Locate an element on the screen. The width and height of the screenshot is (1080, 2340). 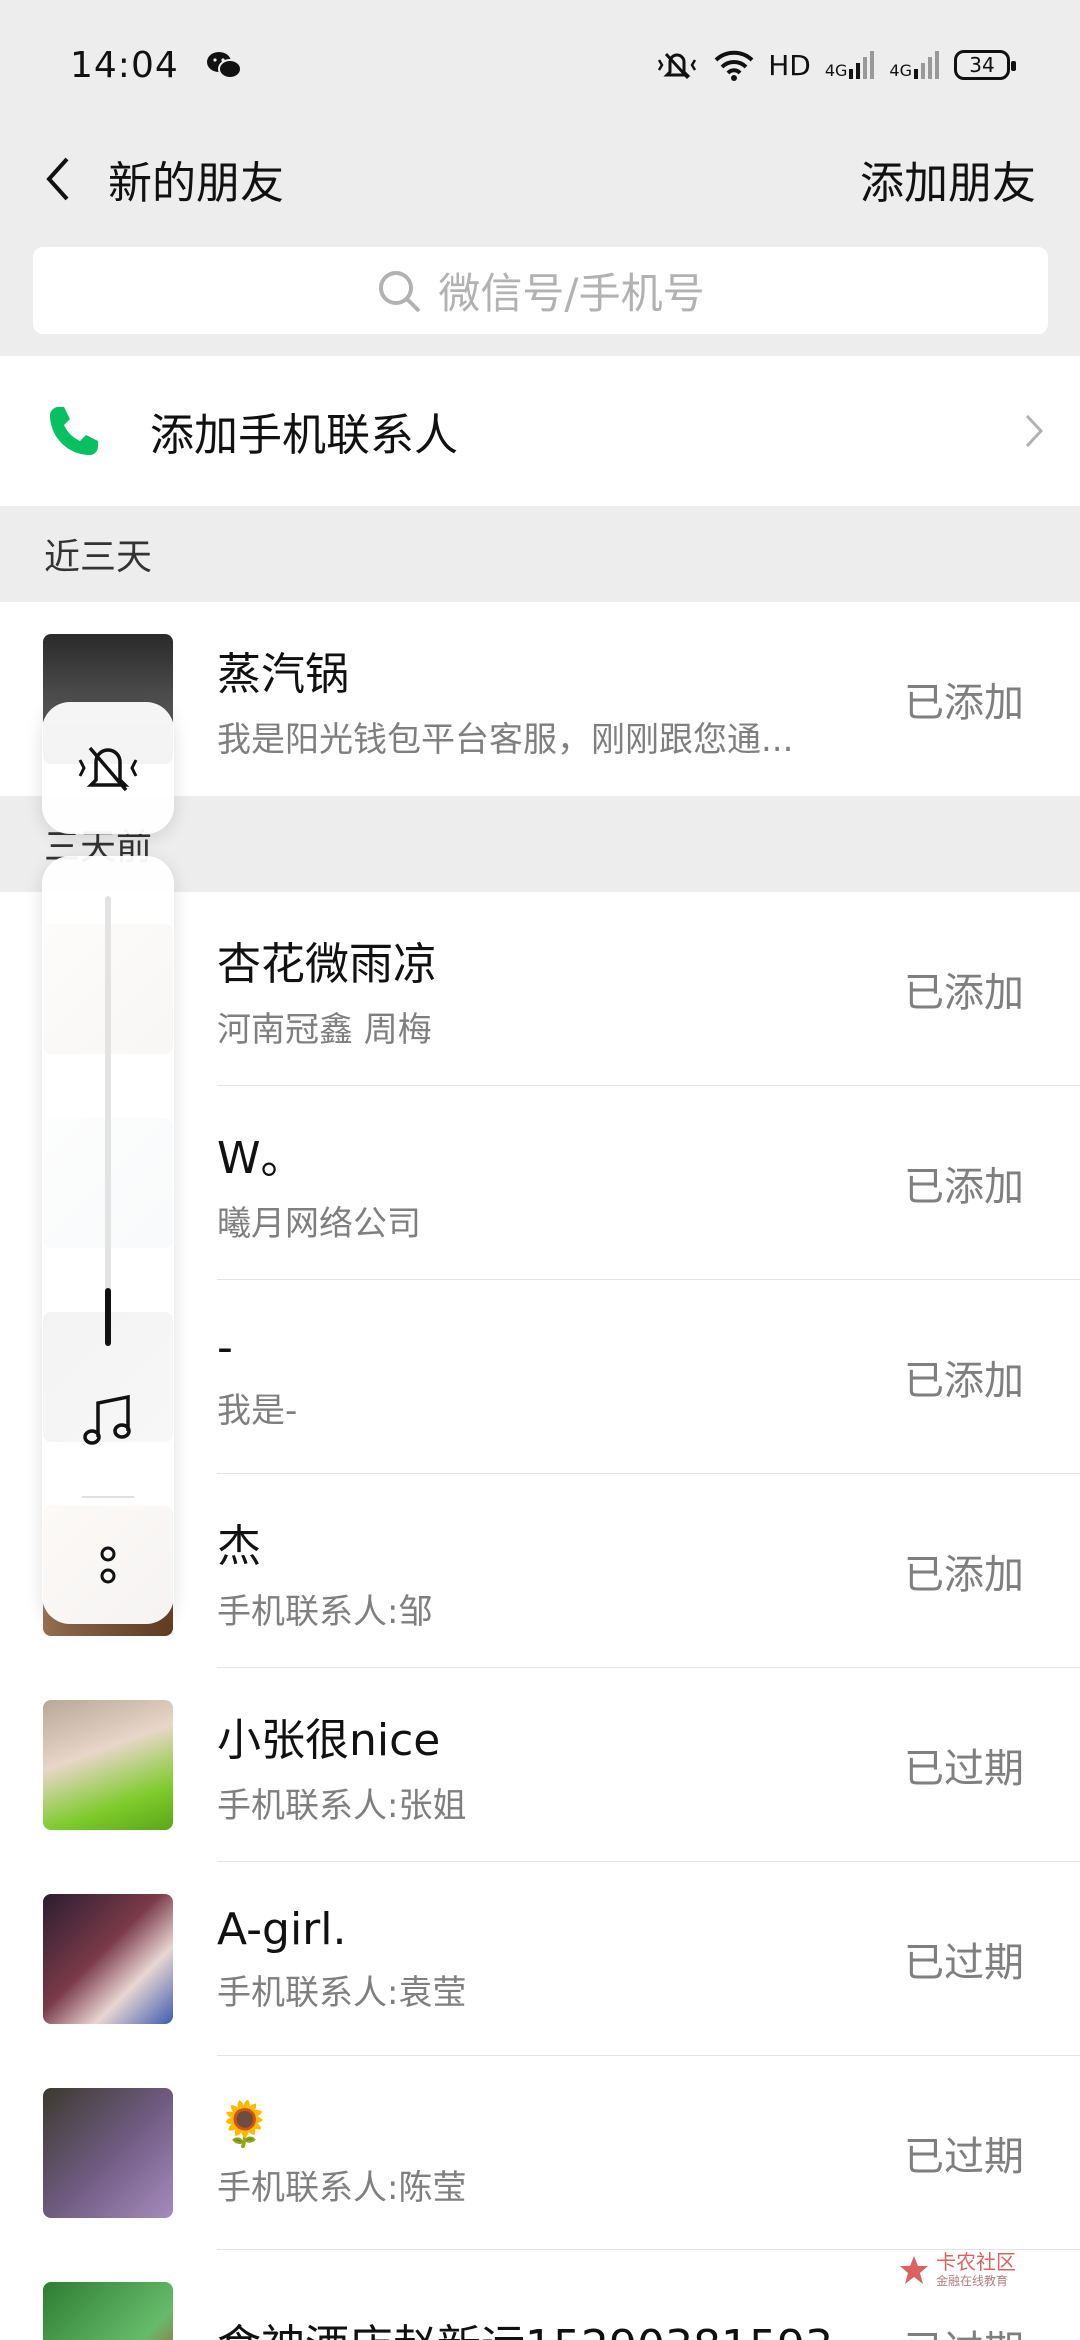
item-texts: 小张很nice 手机联系人:张姐 is located at coordinates (542, 1765).